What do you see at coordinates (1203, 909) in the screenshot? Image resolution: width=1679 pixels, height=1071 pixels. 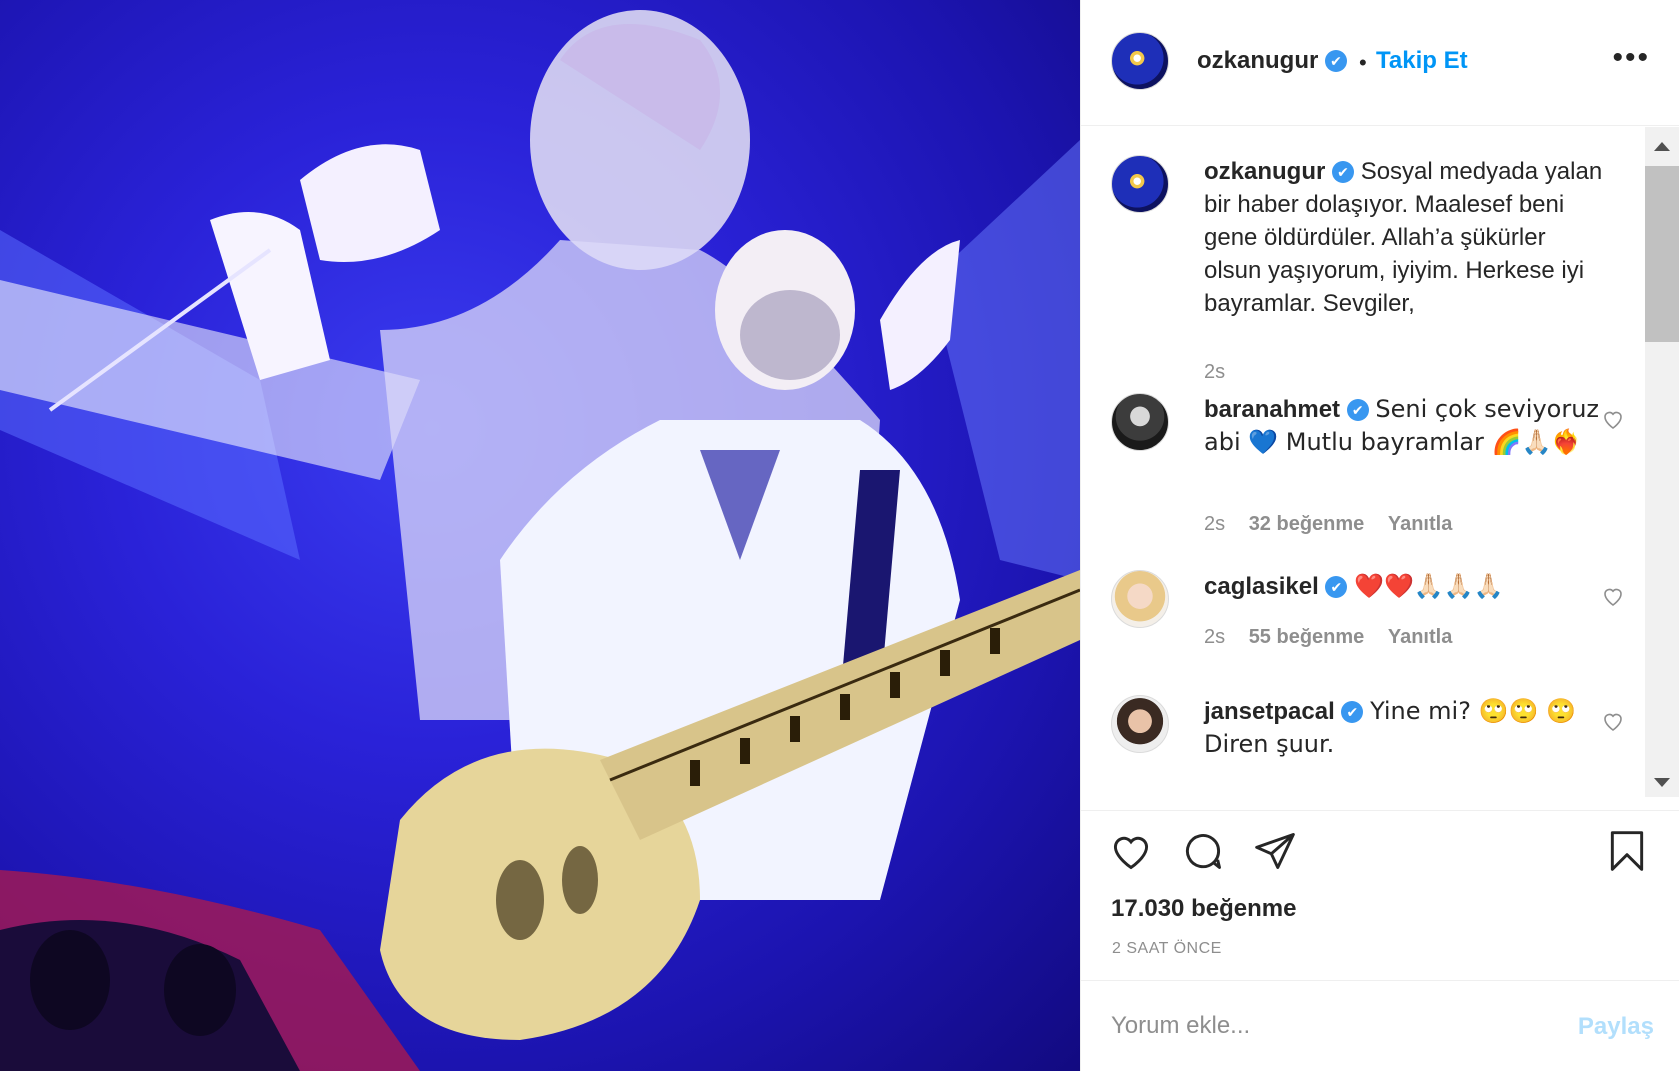 I see `likes-count: 17.030 beğenme` at bounding box center [1203, 909].